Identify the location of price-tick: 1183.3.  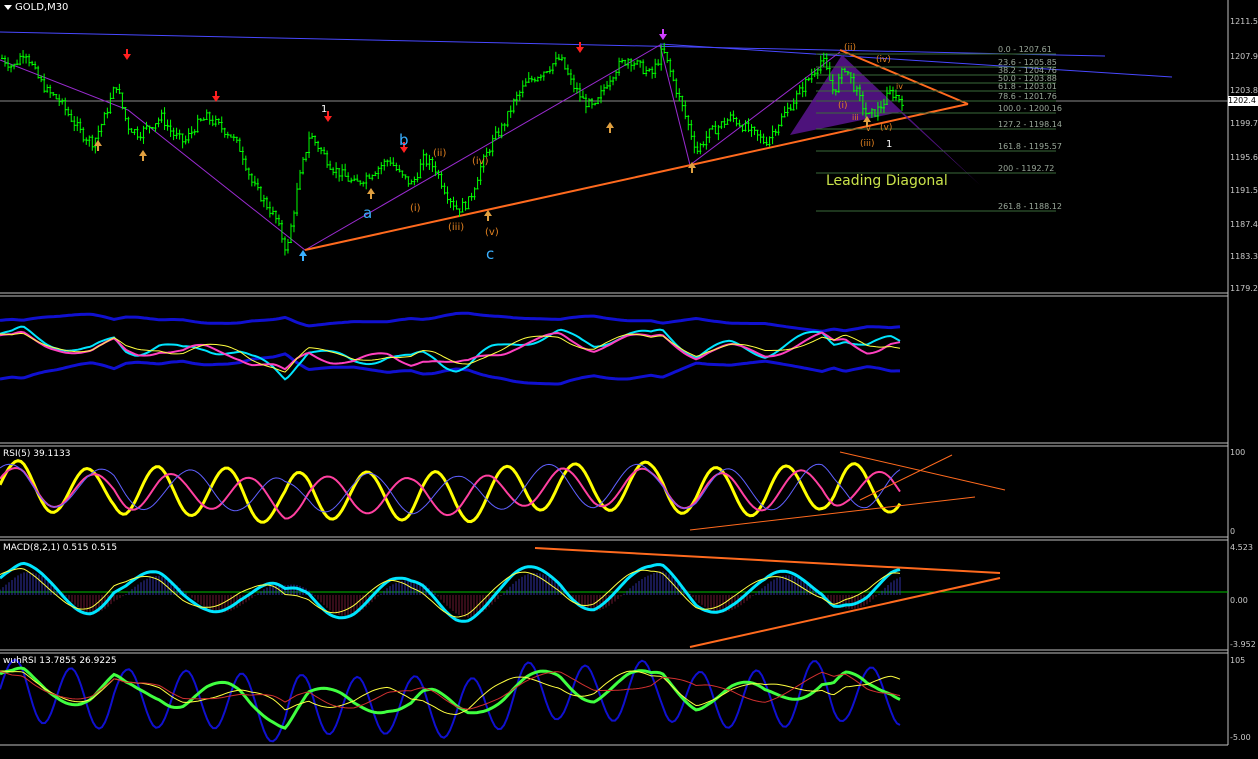
(1244, 256).